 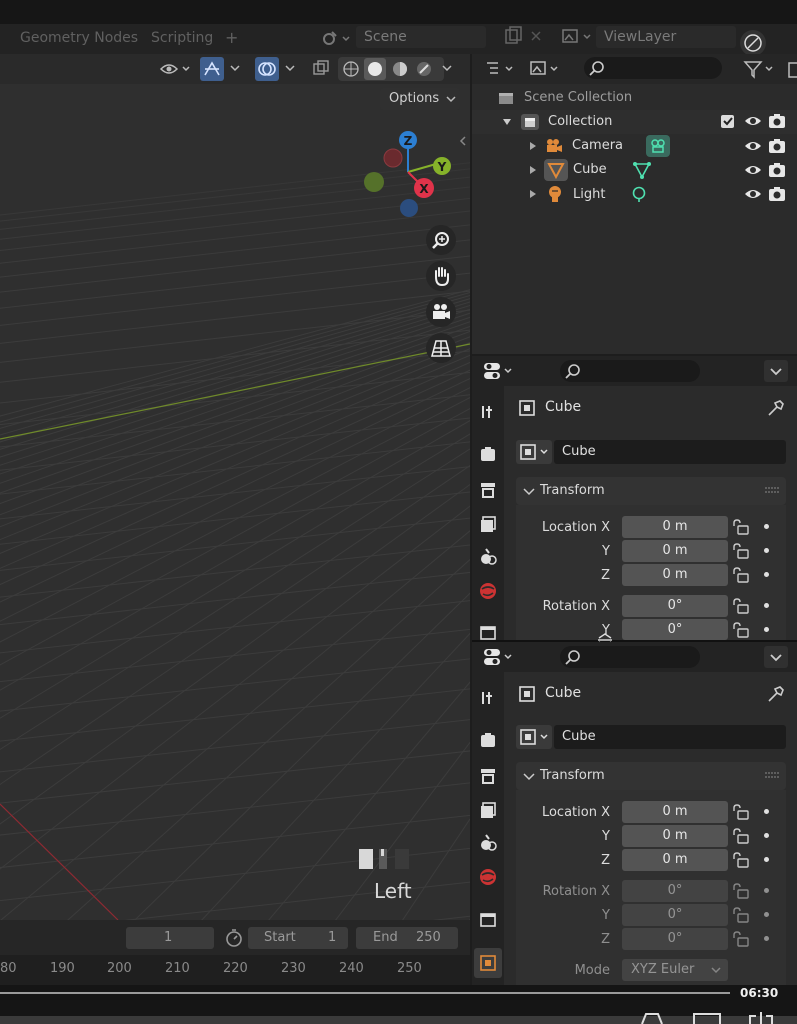 I want to click on miniplayer-icon, so click(x=707, y=1018).